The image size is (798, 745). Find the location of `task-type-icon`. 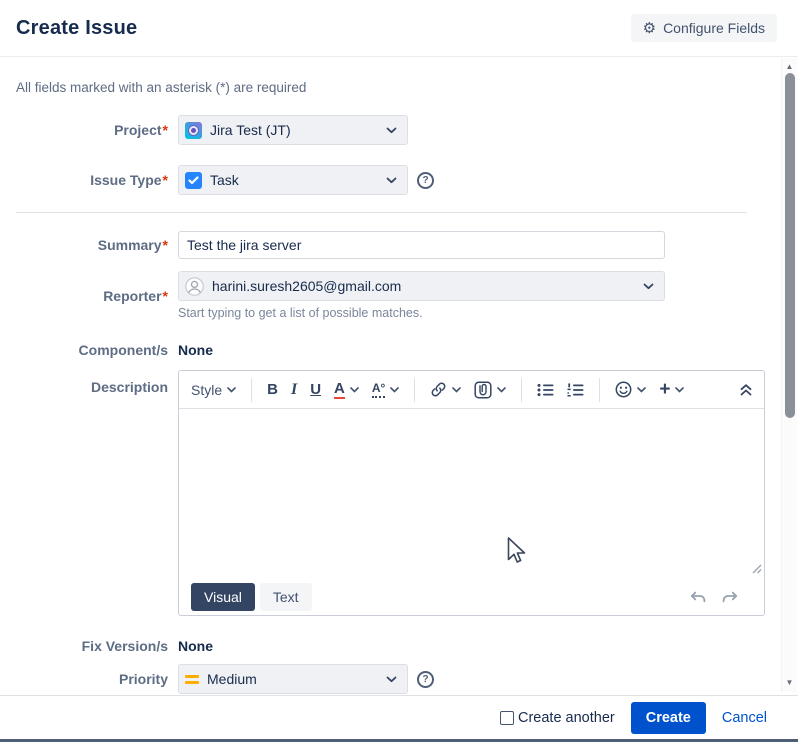

task-type-icon is located at coordinates (193, 180).